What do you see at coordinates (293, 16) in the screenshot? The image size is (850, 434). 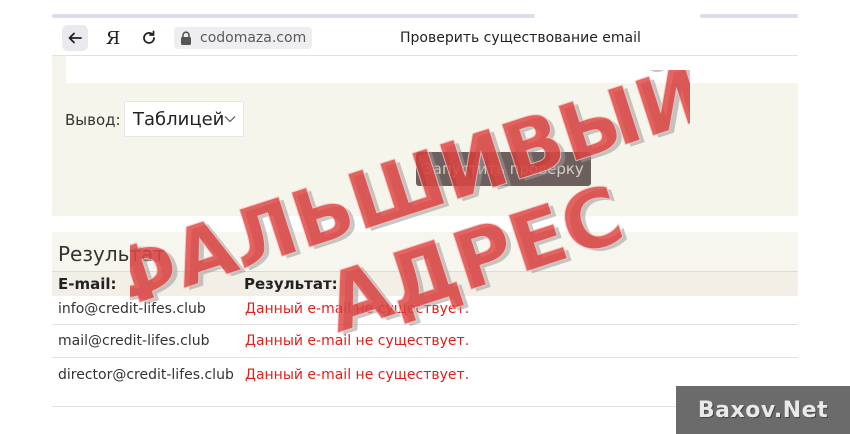 I see `tab-strip-left` at bounding box center [293, 16].